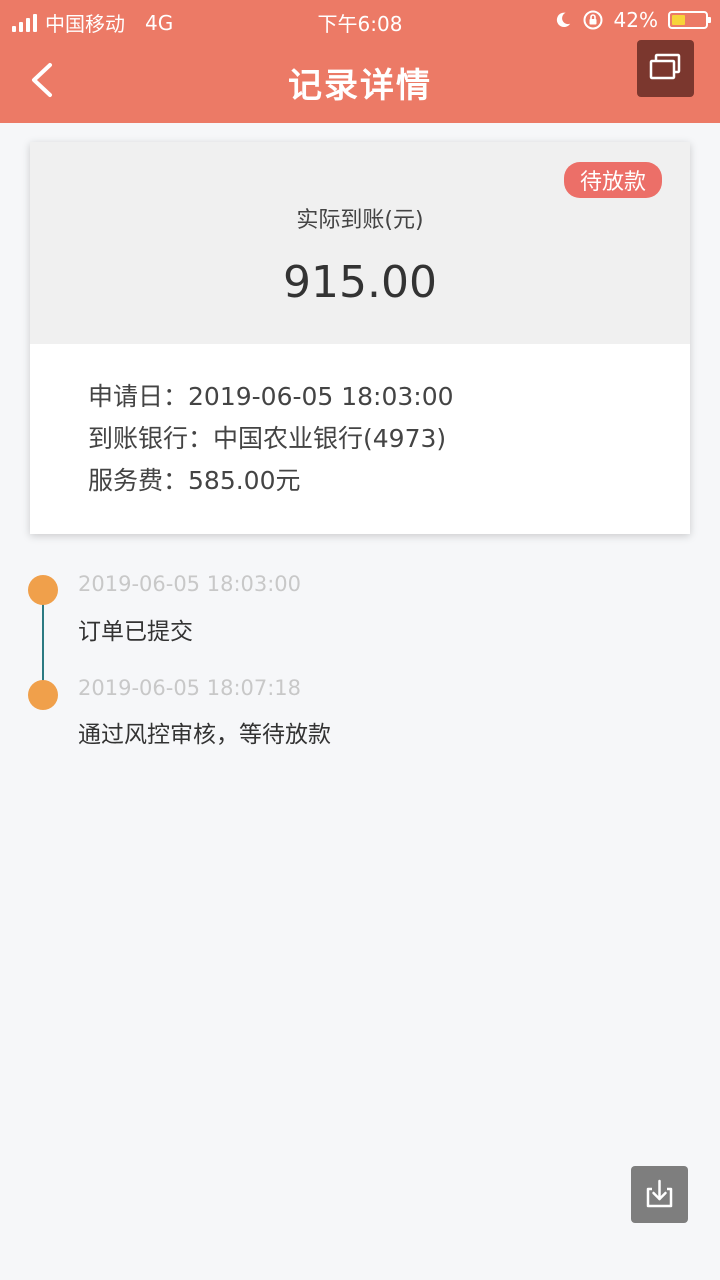 The height and width of the screenshot is (1280, 720). I want to click on page-title: 记录详情, so click(360, 86).